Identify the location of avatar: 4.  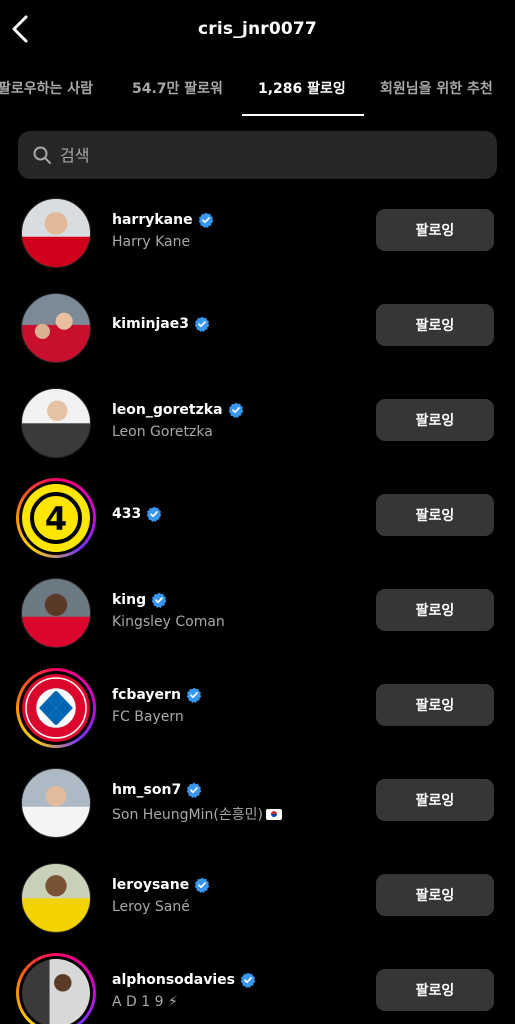
(56, 518).